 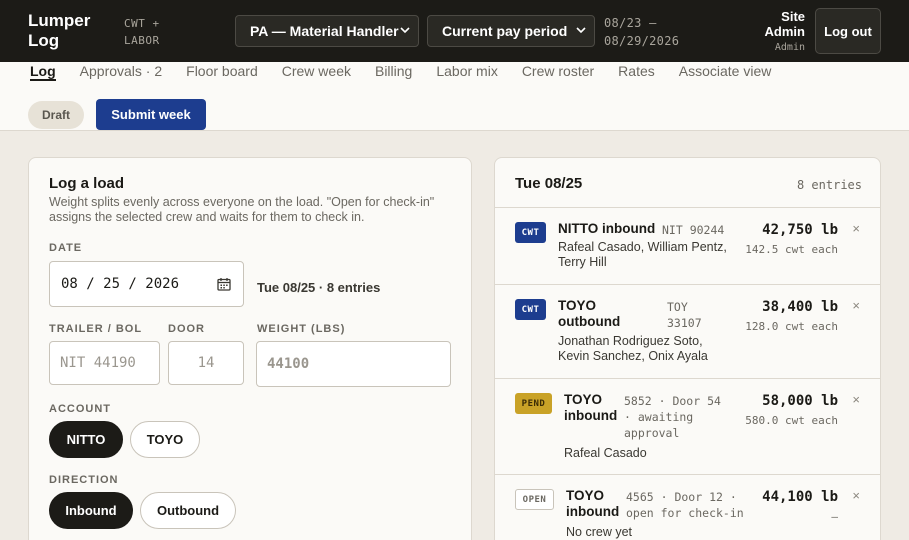 I want to click on entry-name: NITTO inbound, so click(x=607, y=228).